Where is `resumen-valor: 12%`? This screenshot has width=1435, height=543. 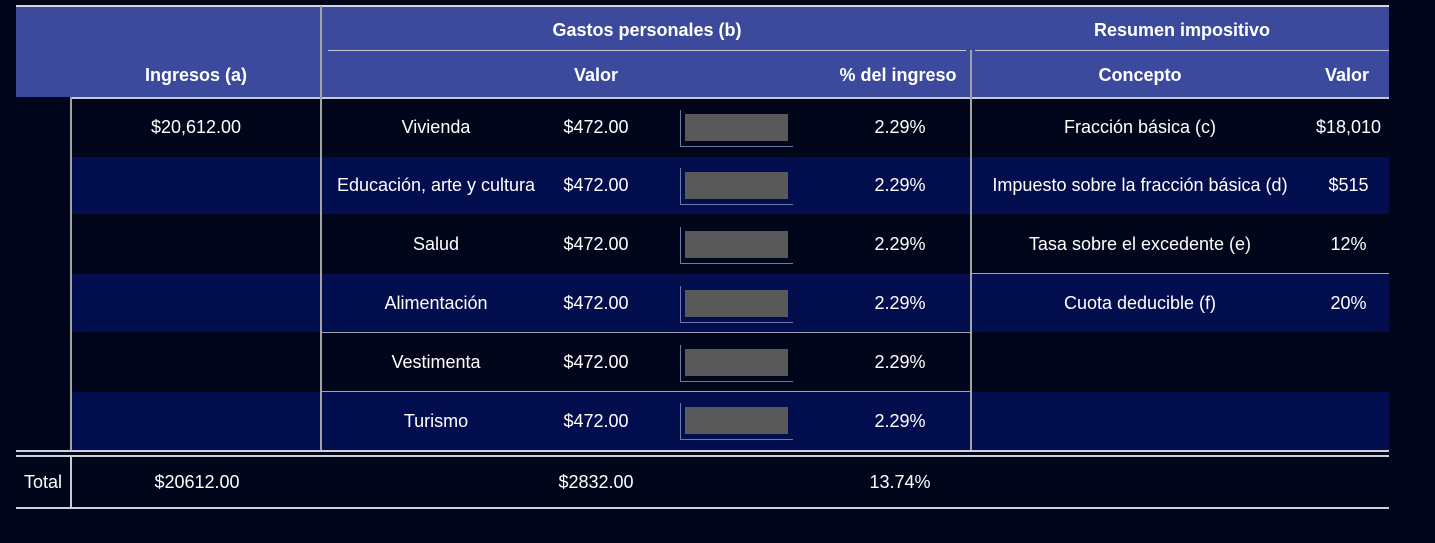
resumen-valor: 12% is located at coordinates (1348, 243).